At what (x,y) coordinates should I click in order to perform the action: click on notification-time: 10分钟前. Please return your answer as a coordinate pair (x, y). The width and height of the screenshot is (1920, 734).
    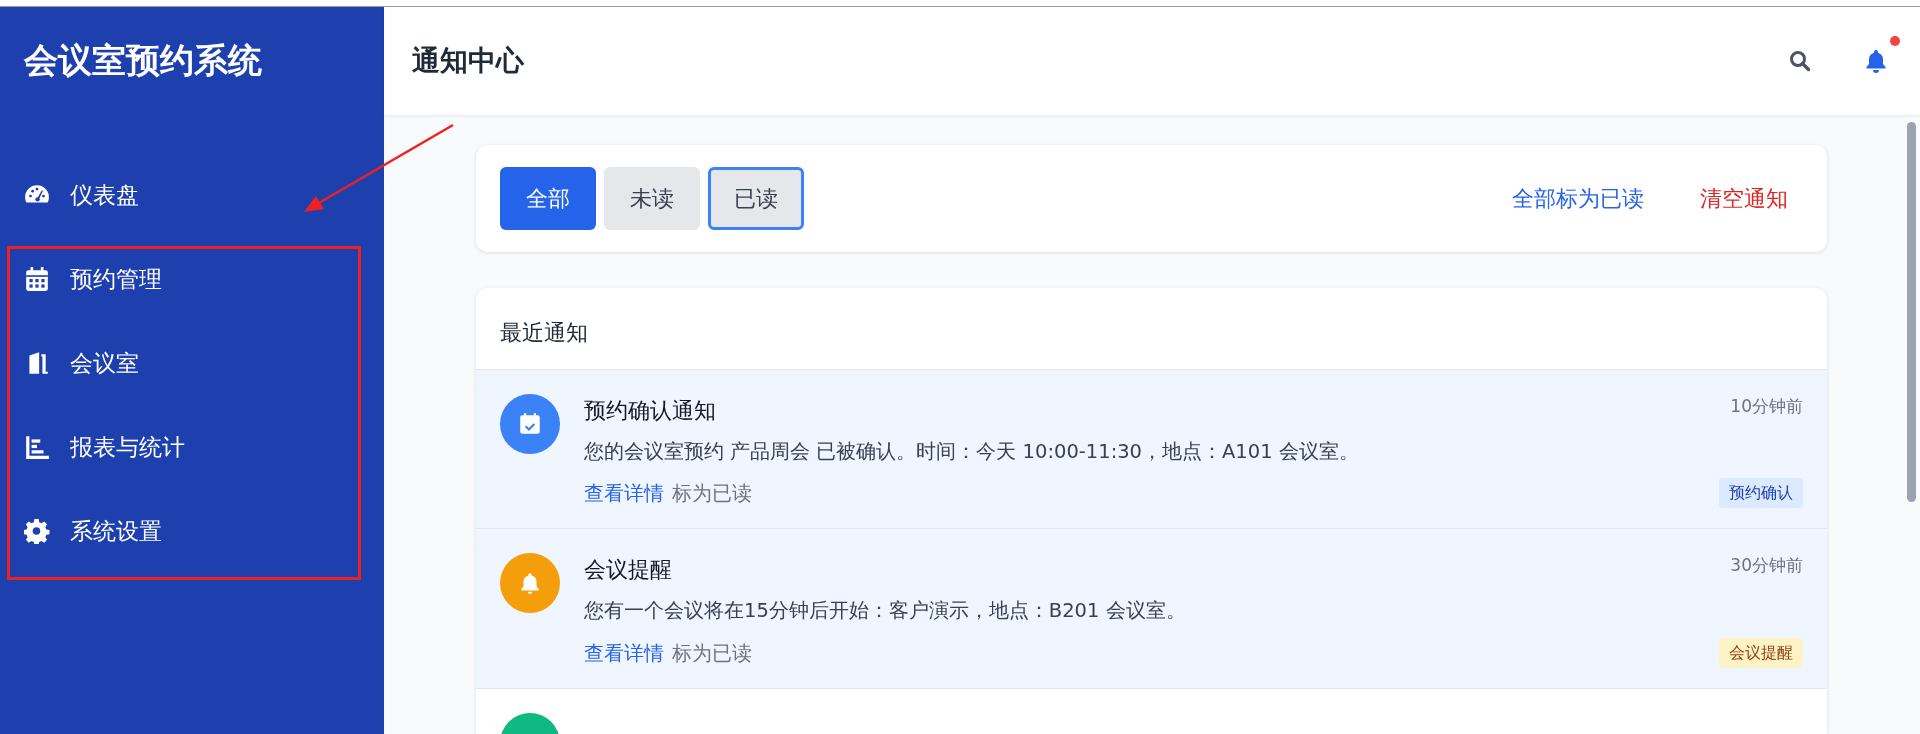
    Looking at the image, I should click on (1766, 406).